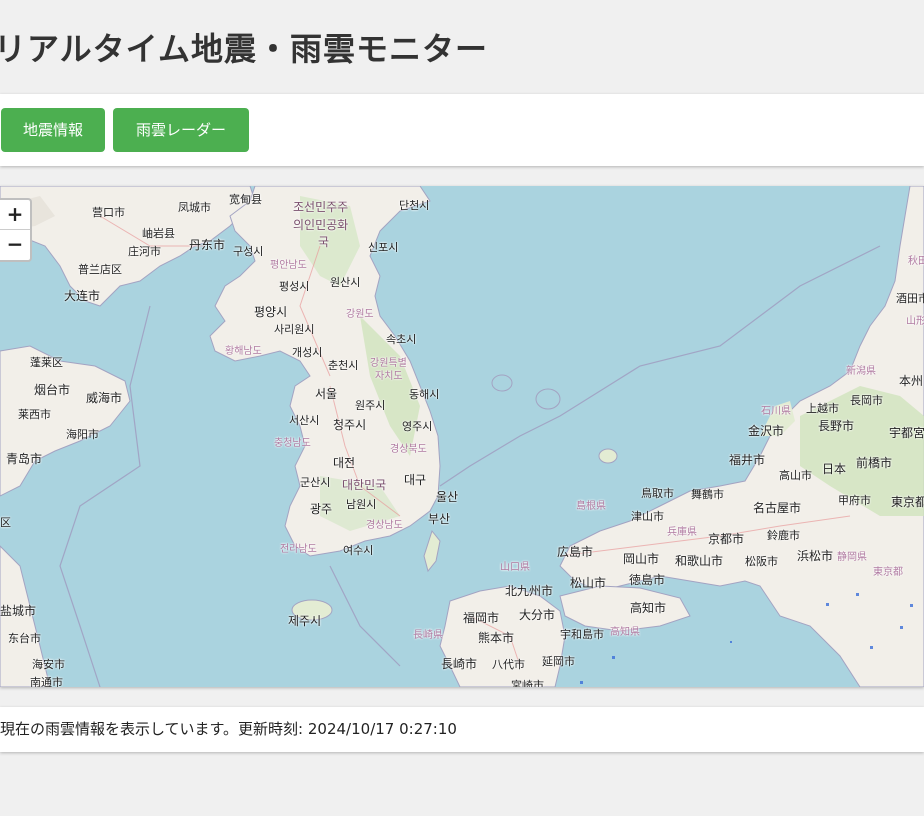 This screenshot has width=924, height=816. Describe the element at coordinates (795, 475) in the screenshot. I see `map-label: 高山市` at that location.